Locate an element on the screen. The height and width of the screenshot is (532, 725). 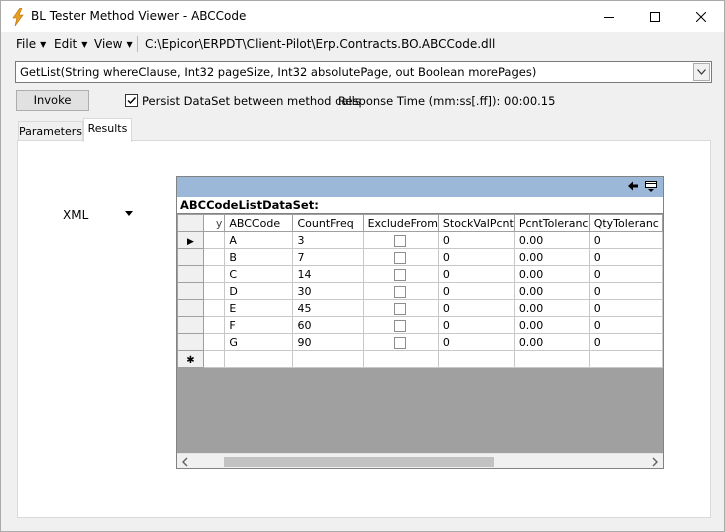
column-header-qtytoleranc: QtyToleranc is located at coordinates (625, 223).